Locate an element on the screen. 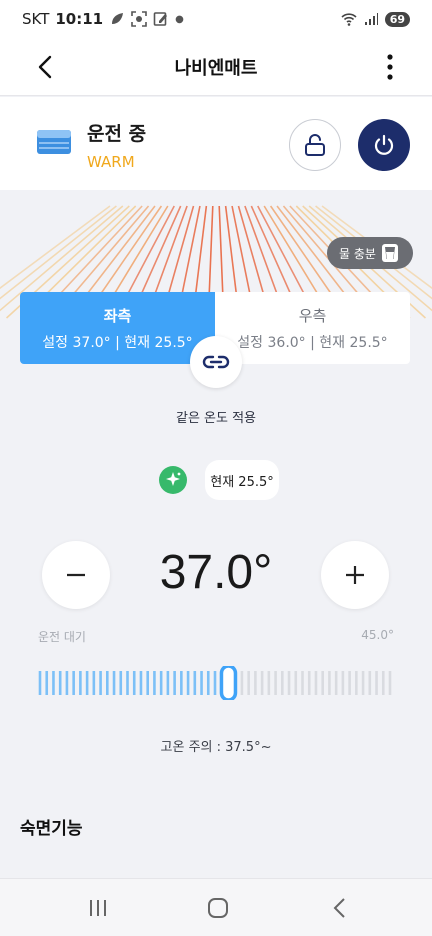 The image size is (432, 936). slider-thumb is located at coordinates (228, 683).